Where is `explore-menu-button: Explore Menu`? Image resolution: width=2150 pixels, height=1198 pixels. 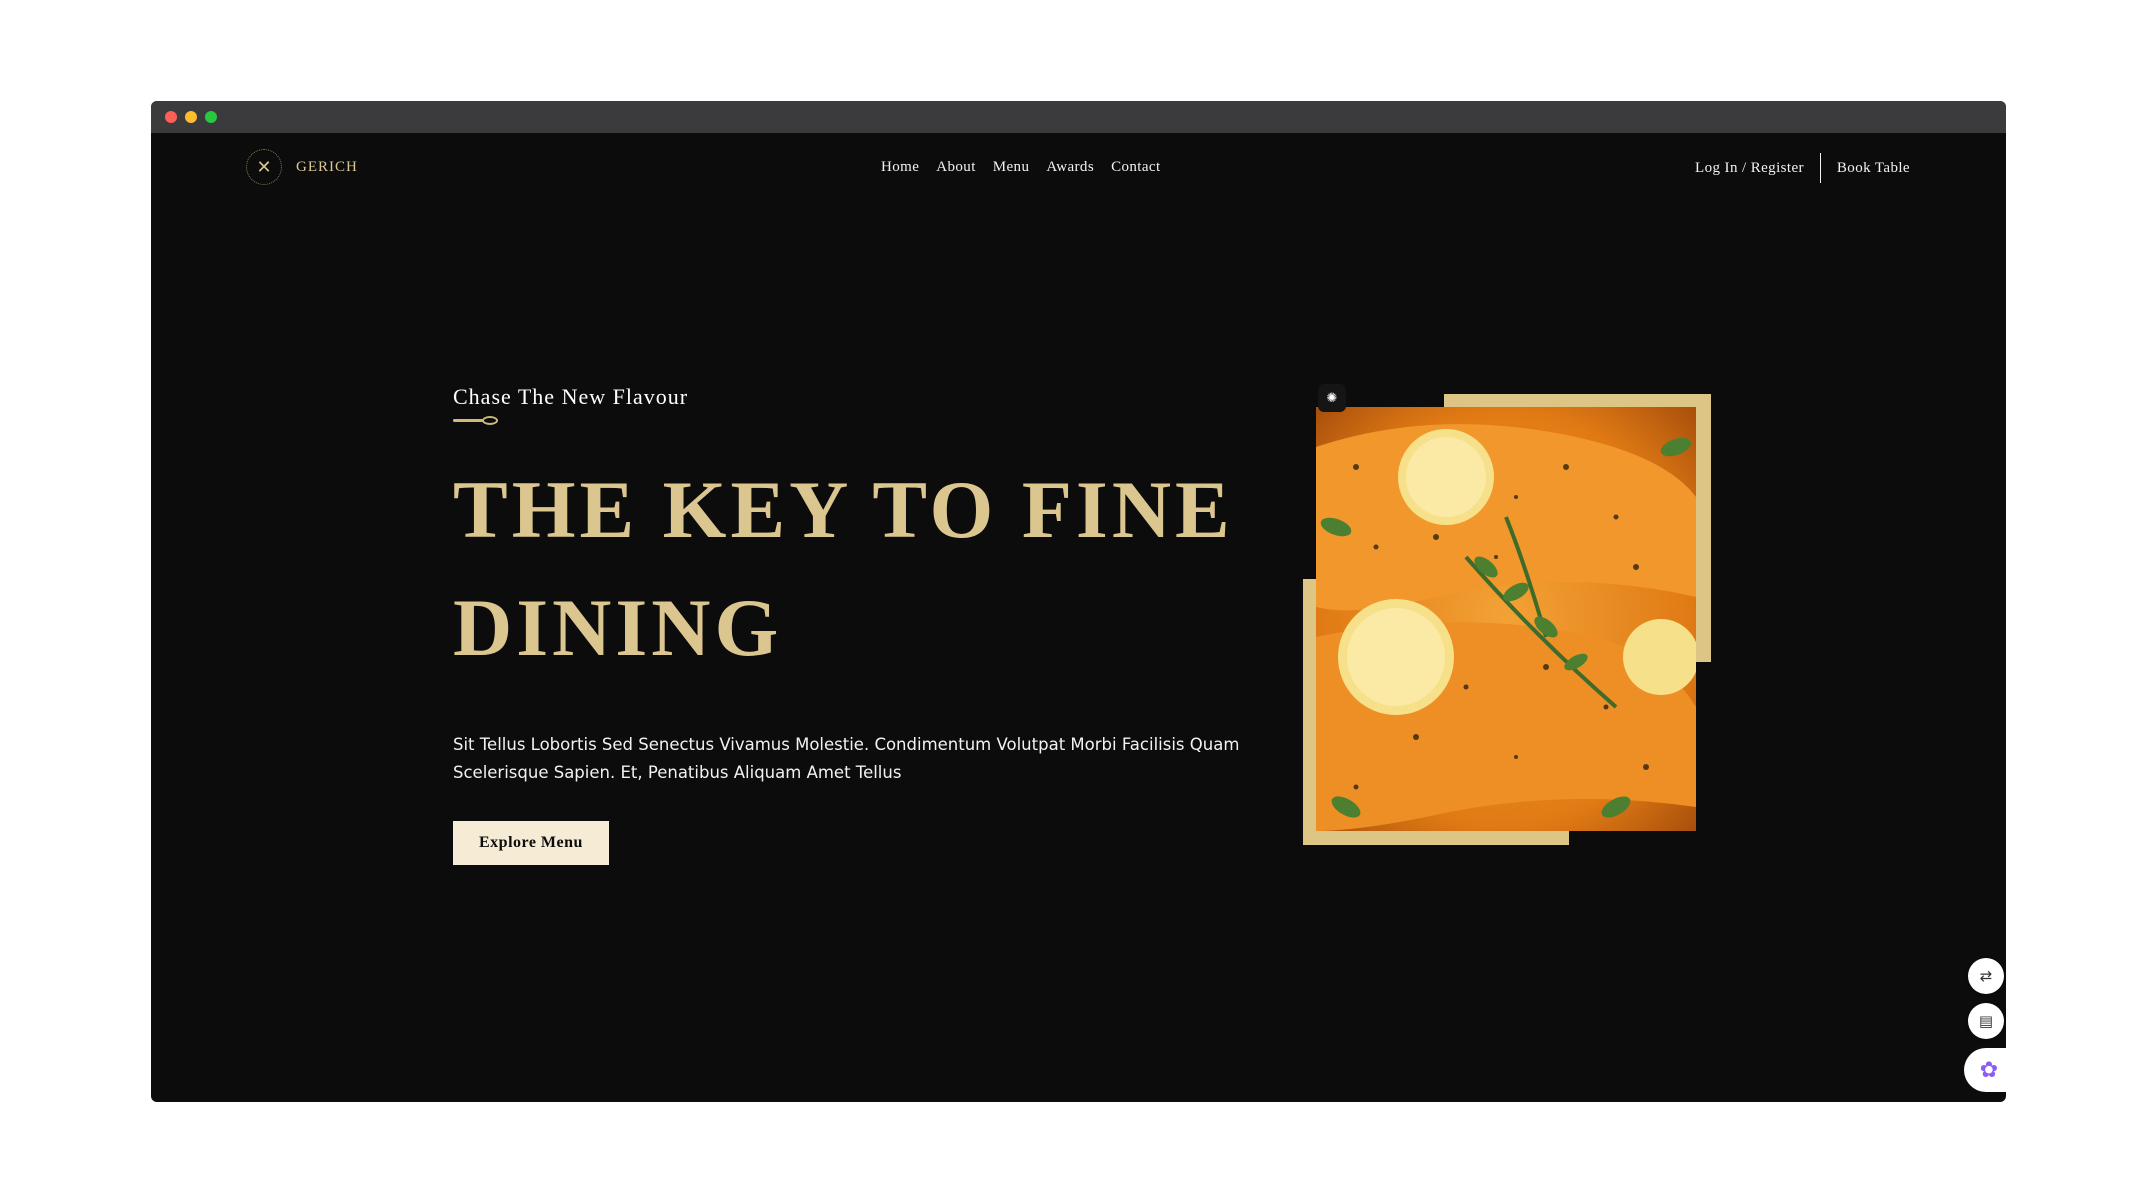 explore-menu-button: Explore Menu is located at coordinates (531, 843).